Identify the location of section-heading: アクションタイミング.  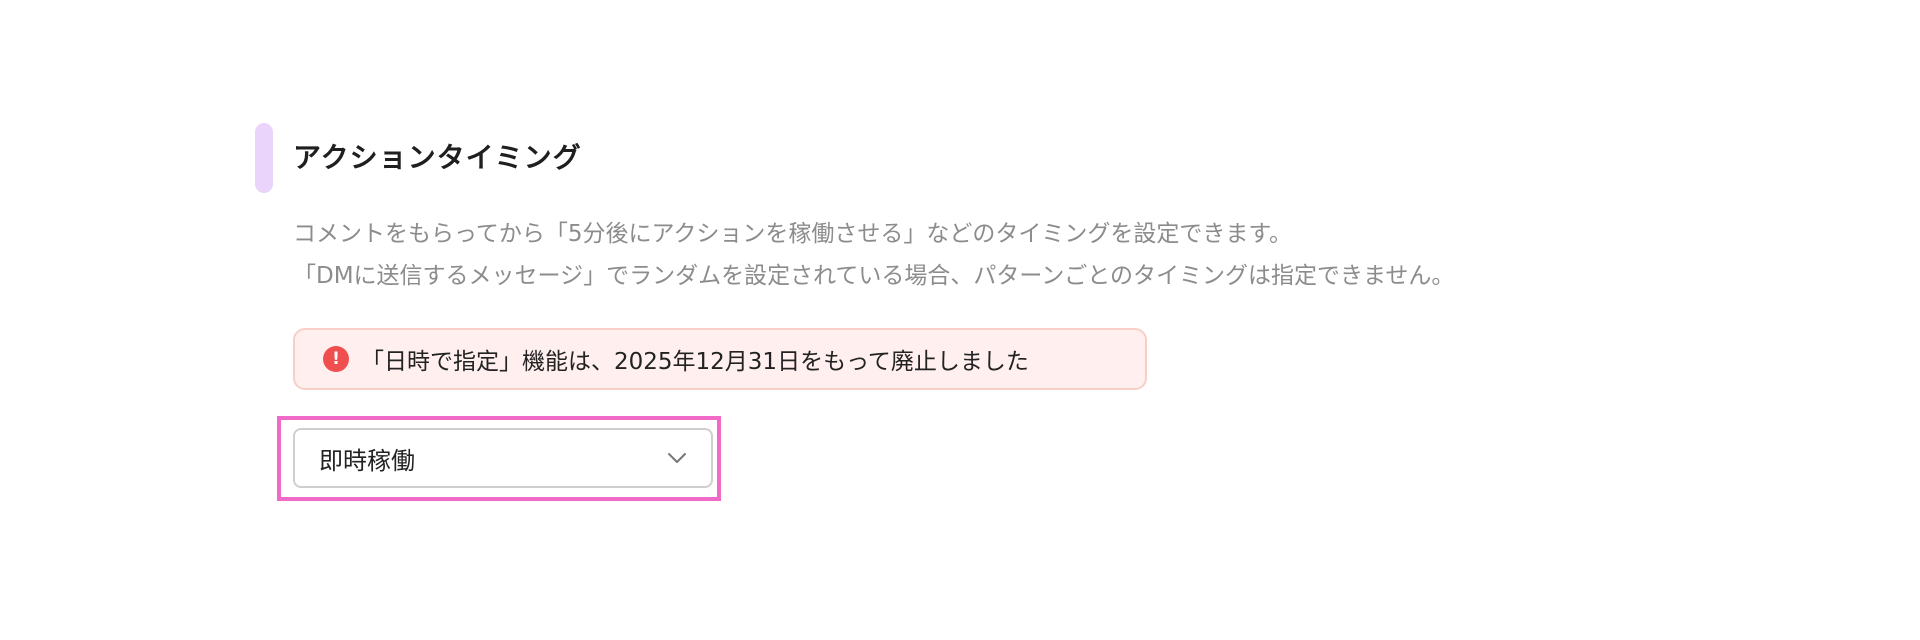
(1005, 158).